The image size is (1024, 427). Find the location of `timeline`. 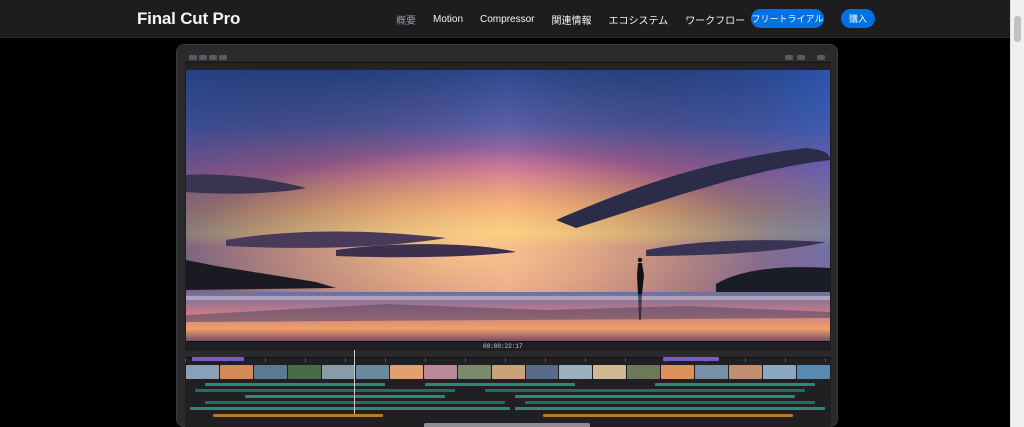

timeline is located at coordinates (508, 389).